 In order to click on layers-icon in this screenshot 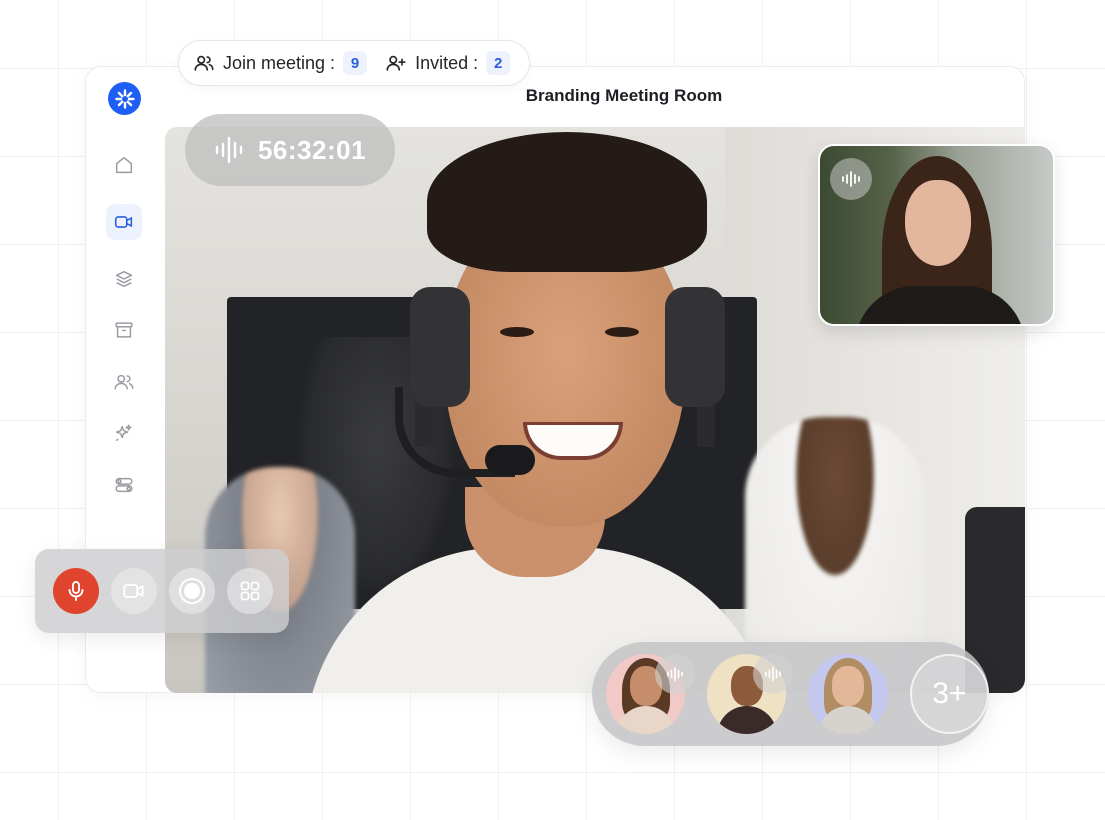, I will do `click(124, 279)`.